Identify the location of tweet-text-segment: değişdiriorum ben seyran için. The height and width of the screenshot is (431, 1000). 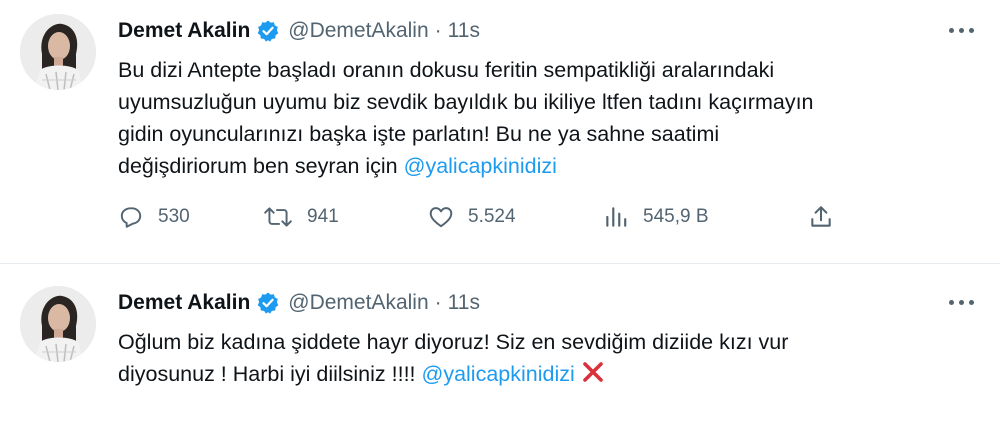
(261, 166).